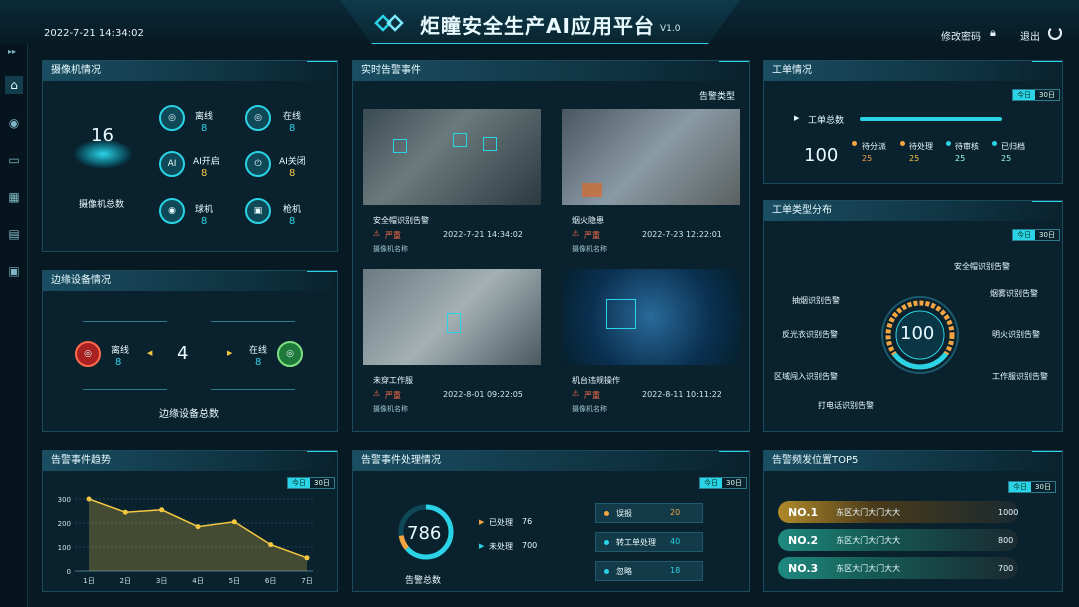 The width and height of the screenshot is (1079, 607). Describe the element at coordinates (390, 249) in the screenshot. I see `alert-camera: 摄像机名称` at that location.